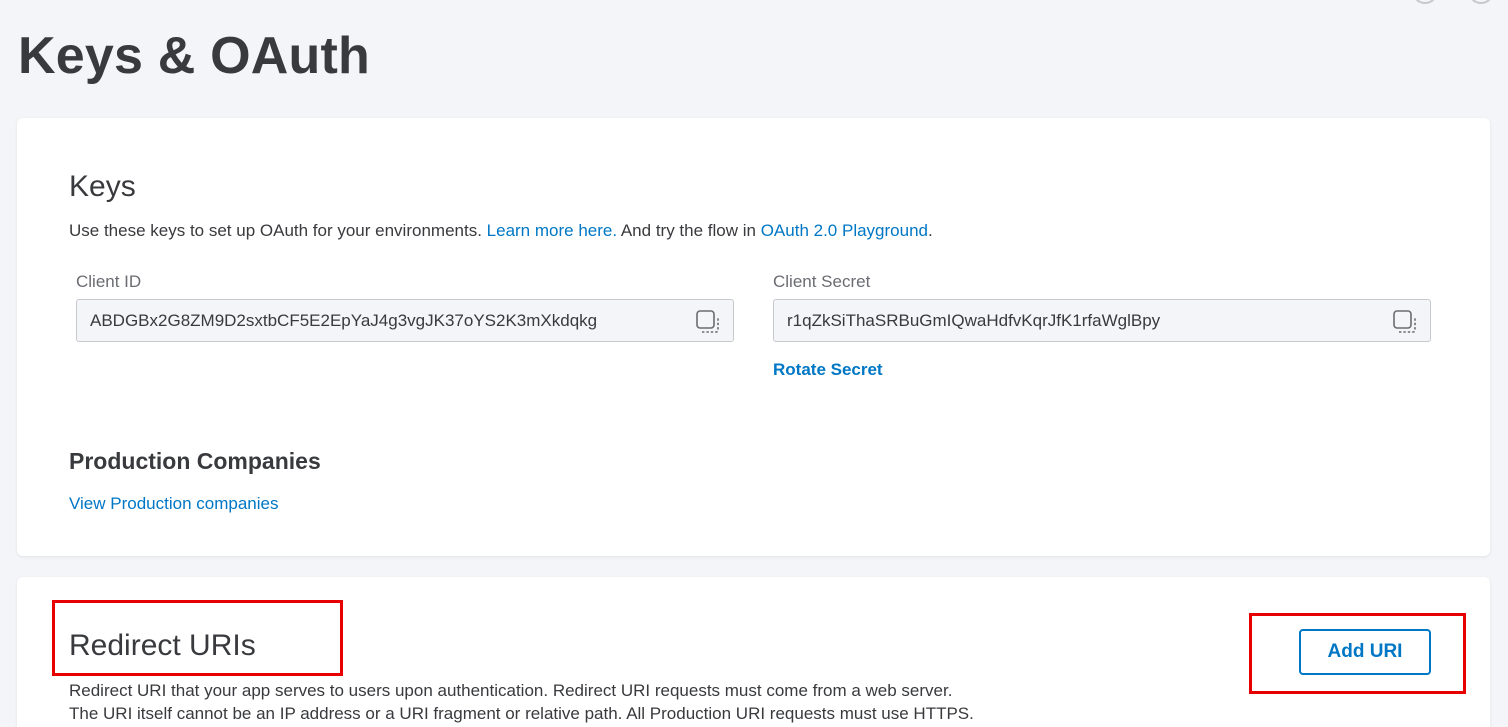 The height and width of the screenshot is (727, 1508). Describe the element at coordinates (844, 230) in the screenshot. I see `oauth-playground-link: OAuth 2.0 Playground` at that location.